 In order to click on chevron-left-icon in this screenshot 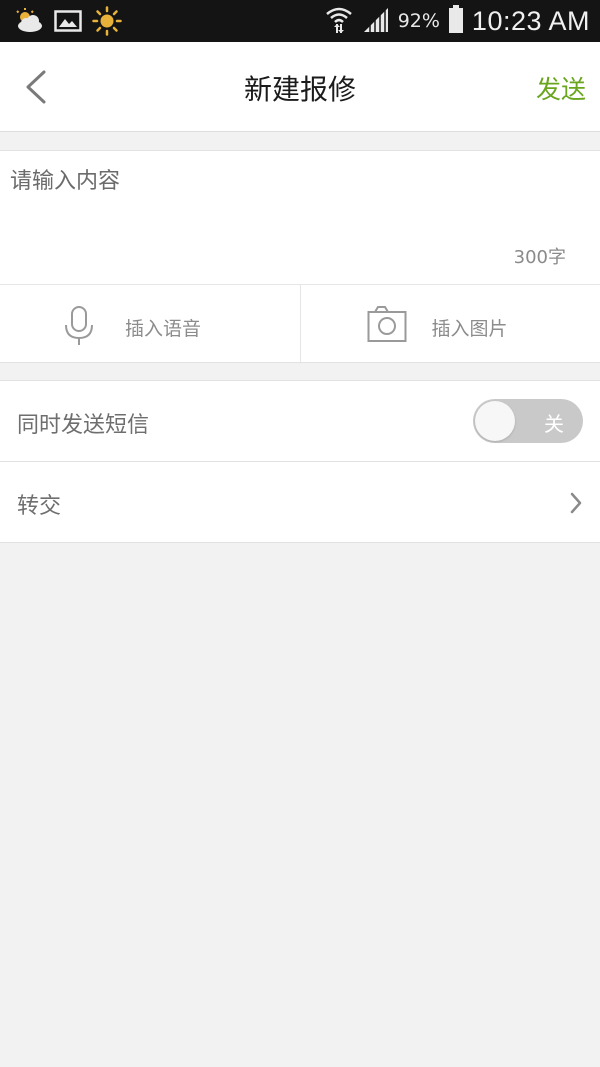, I will do `click(36, 87)`.